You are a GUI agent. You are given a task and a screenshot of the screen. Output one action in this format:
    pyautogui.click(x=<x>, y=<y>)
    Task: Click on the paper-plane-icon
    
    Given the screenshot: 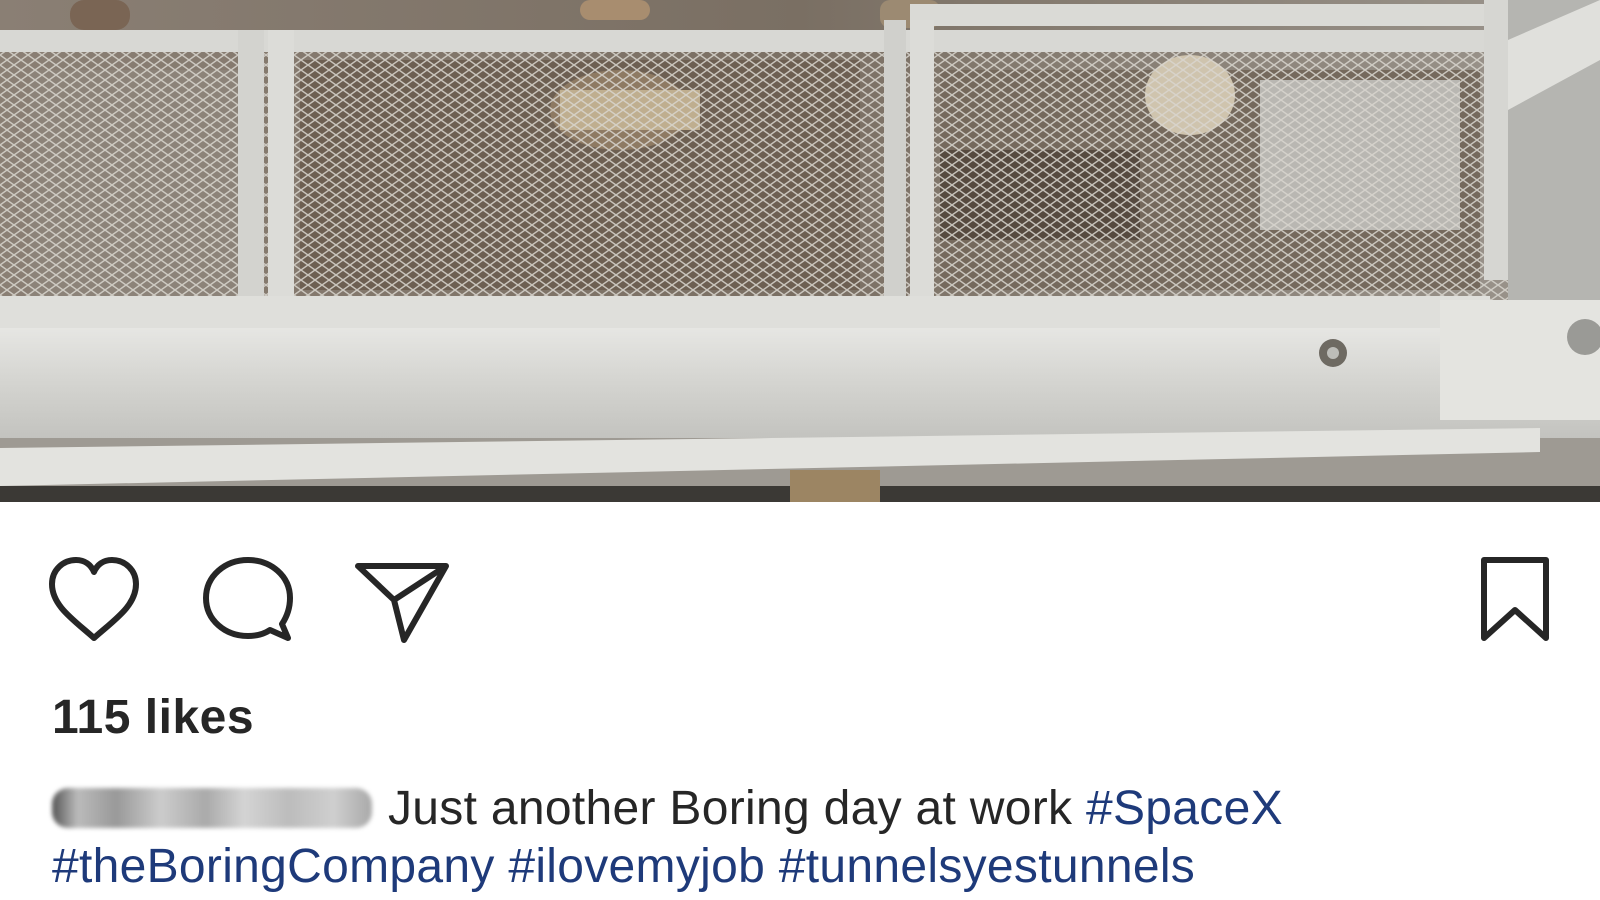 What is the action you would take?
    pyautogui.click(x=402, y=602)
    